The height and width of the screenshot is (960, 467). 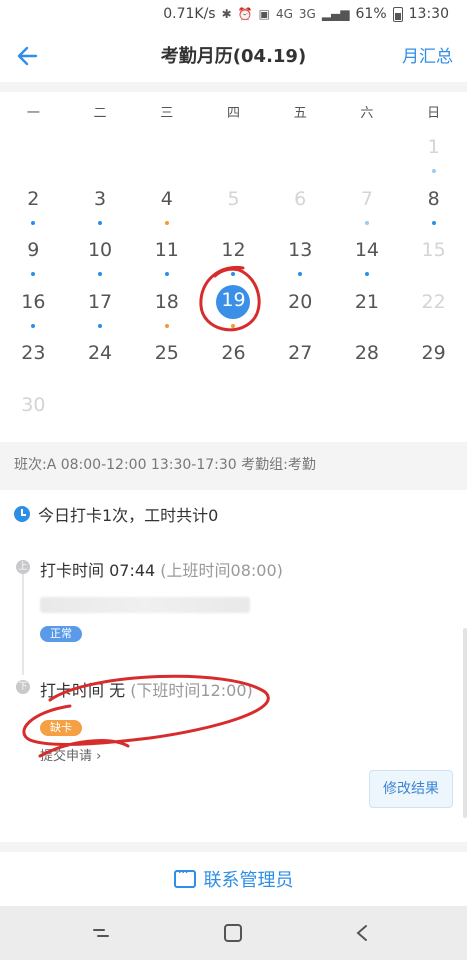 I want to click on day-number: 9, so click(x=33, y=250).